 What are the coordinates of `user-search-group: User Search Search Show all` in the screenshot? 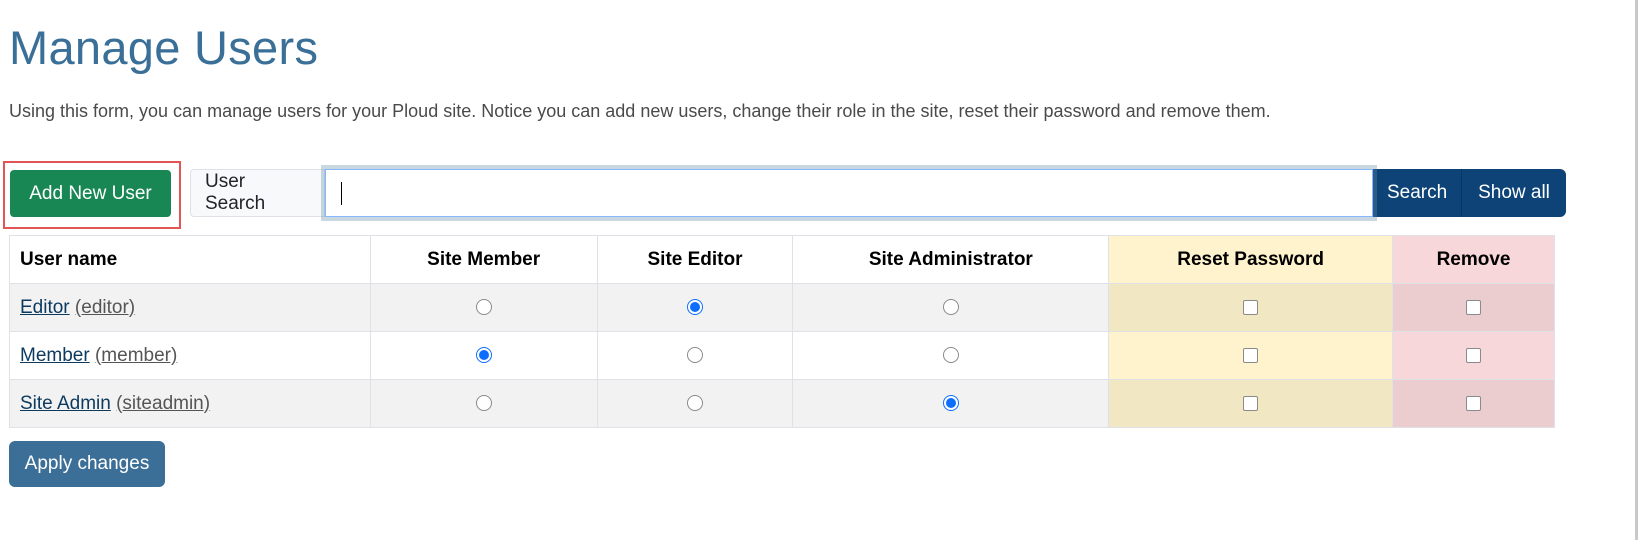 It's located at (878, 193).